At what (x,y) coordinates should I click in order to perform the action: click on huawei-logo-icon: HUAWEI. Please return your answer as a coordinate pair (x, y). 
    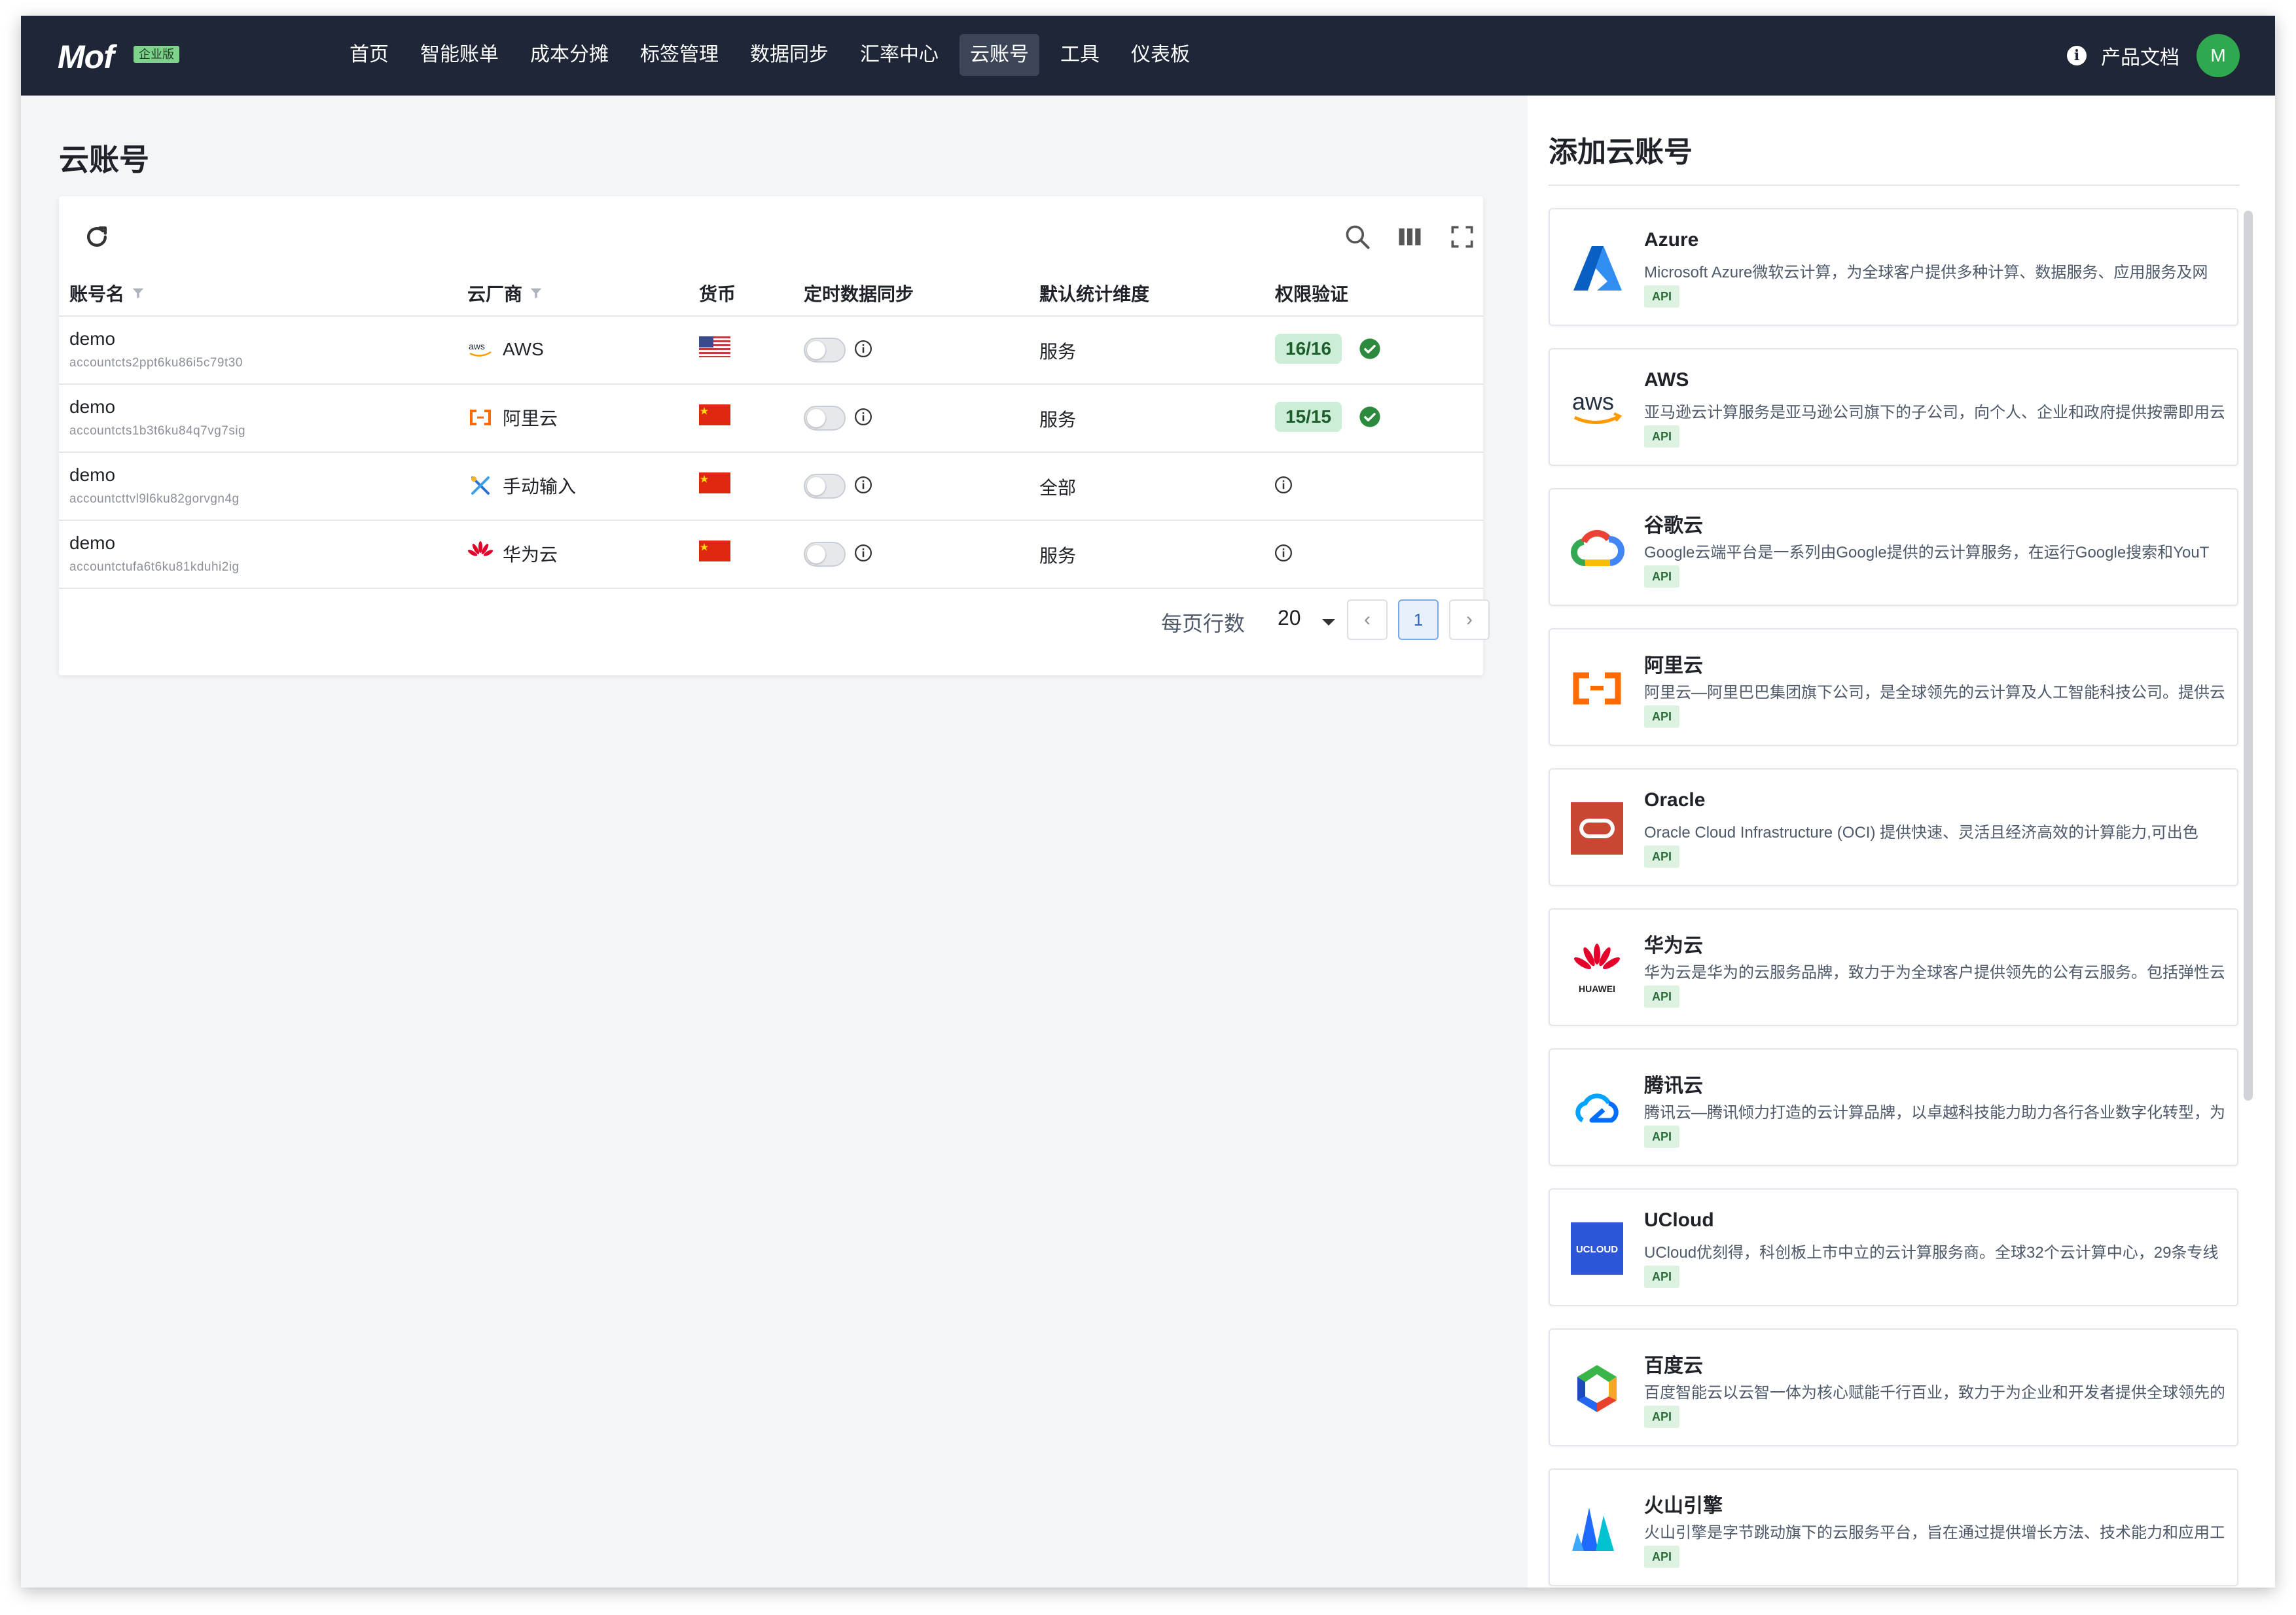
    Looking at the image, I should click on (1597, 969).